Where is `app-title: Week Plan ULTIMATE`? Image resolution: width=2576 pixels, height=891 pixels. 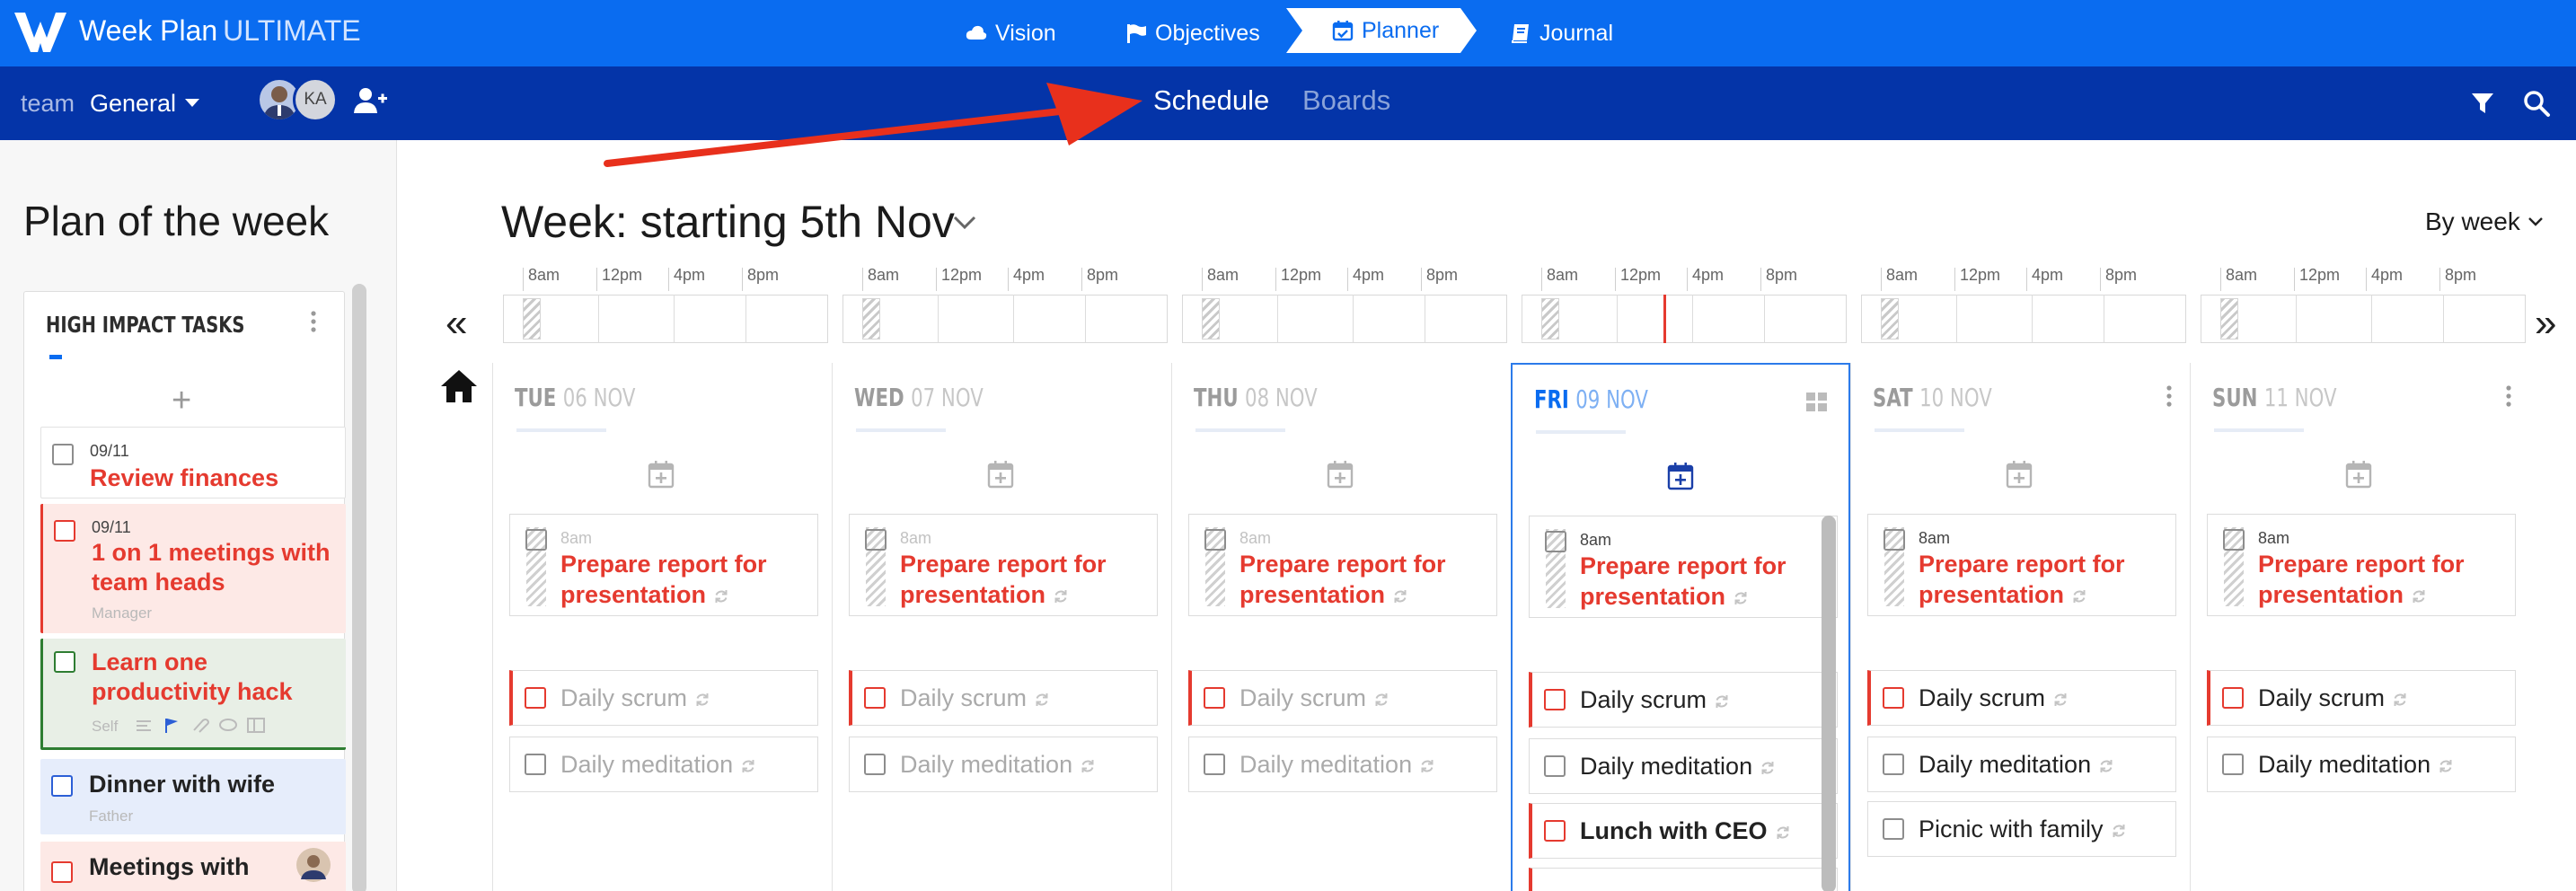
app-title: Week Plan ULTIMATE is located at coordinates (220, 31).